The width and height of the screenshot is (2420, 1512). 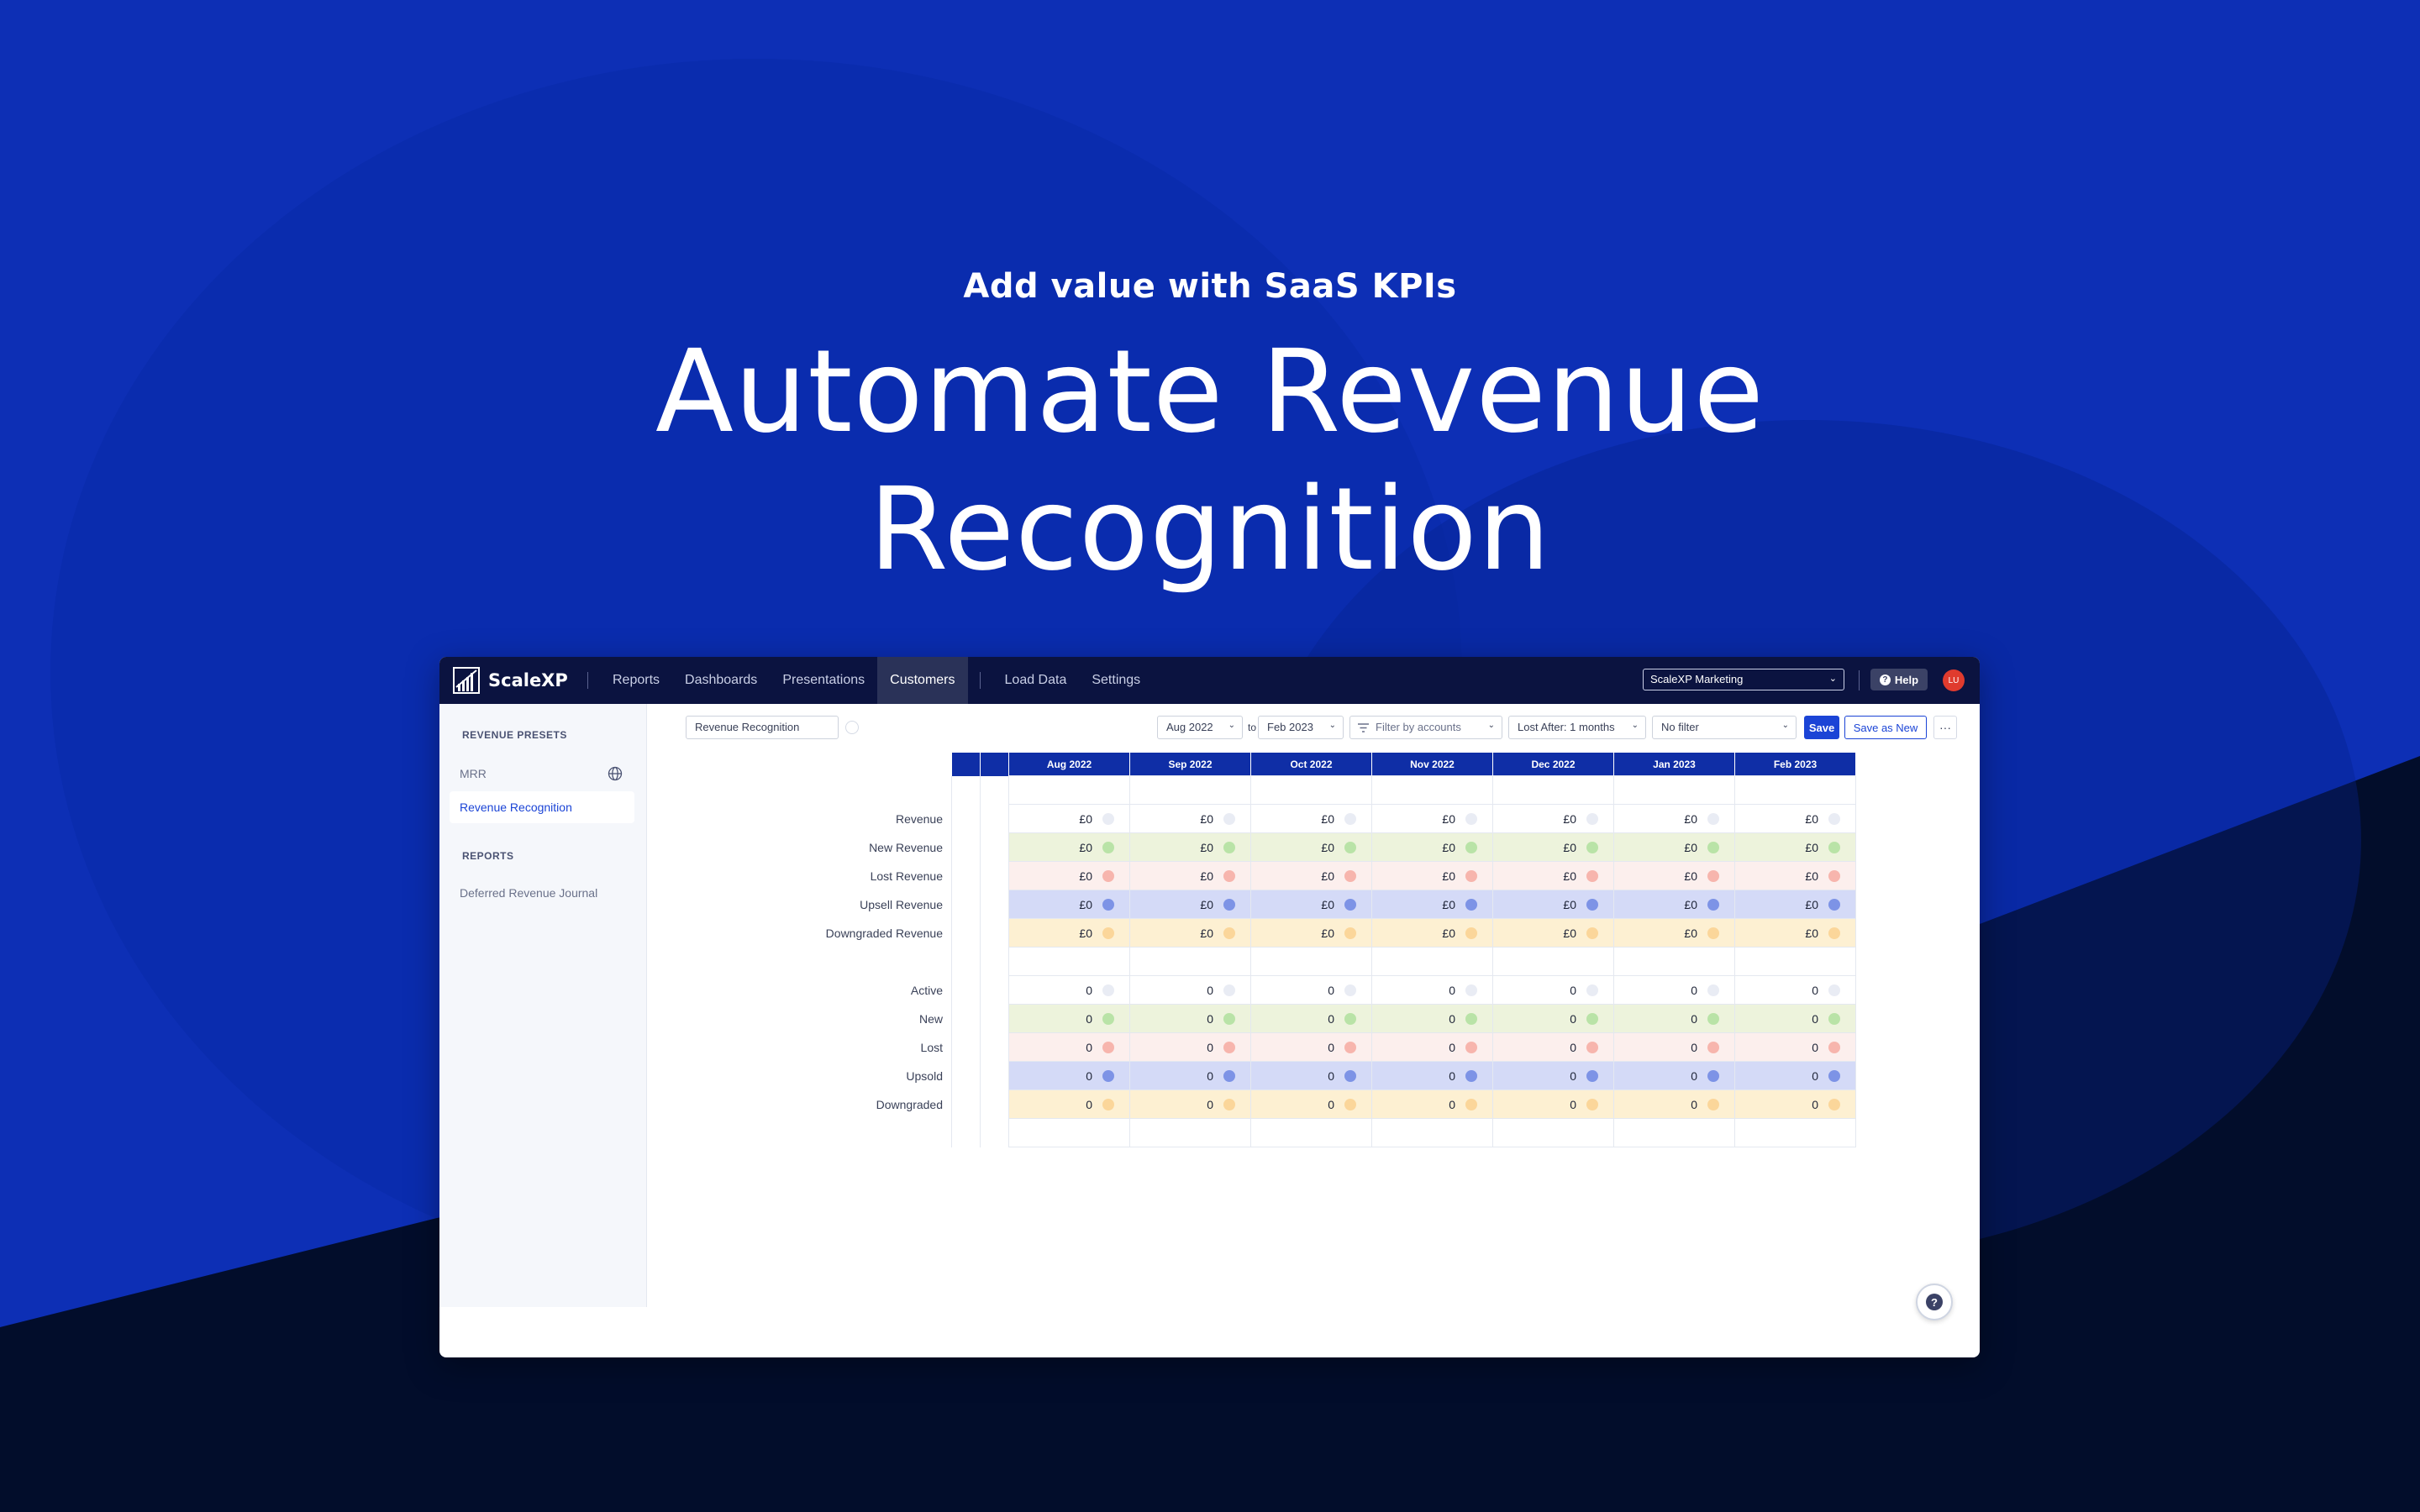 What do you see at coordinates (1899, 679) in the screenshot?
I see `help-button: ? Help` at bounding box center [1899, 679].